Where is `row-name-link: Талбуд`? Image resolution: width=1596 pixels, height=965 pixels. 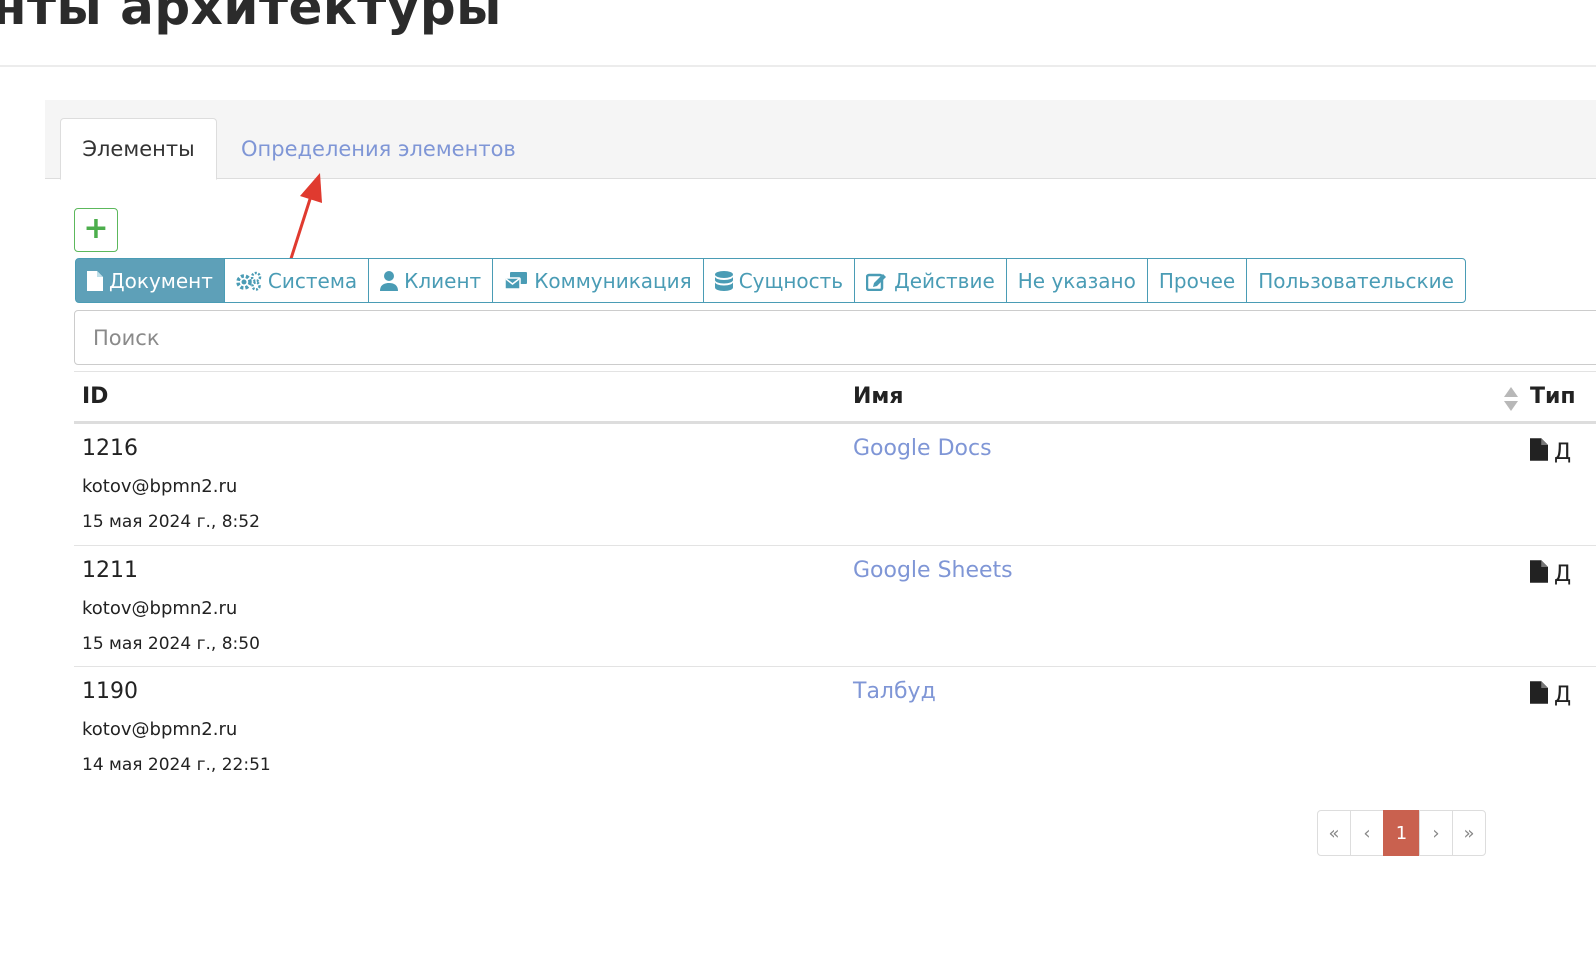
row-name-link: Талбуд is located at coordinates (894, 691).